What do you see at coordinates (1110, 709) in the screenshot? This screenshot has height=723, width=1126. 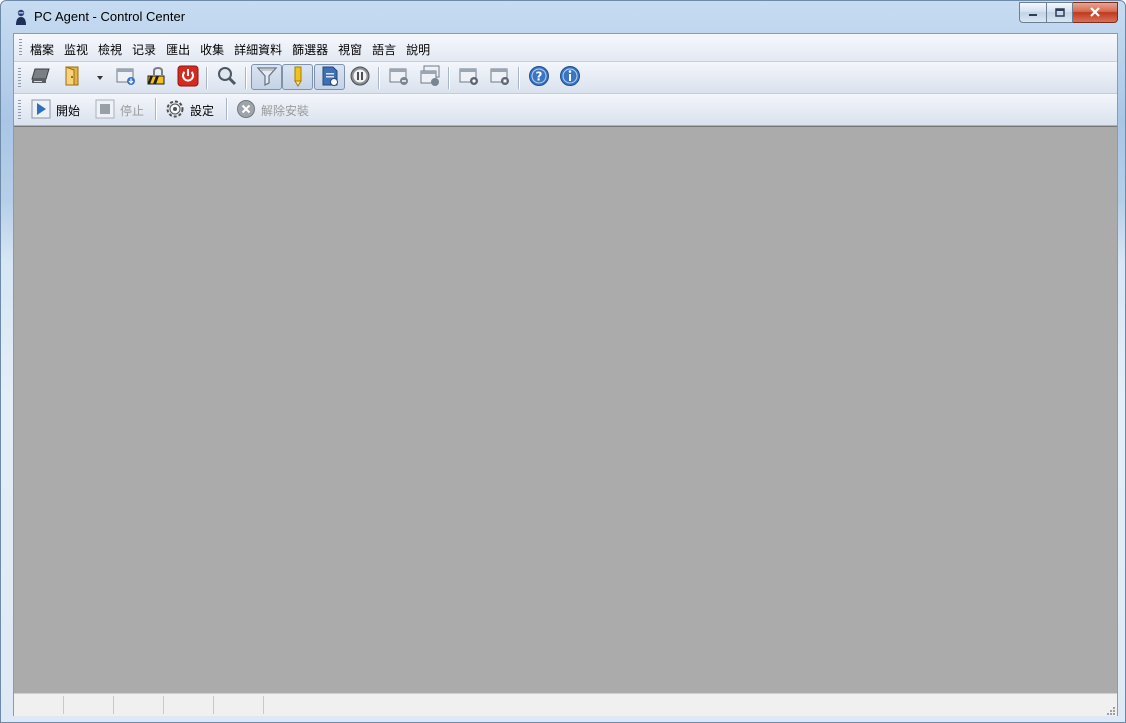 I see `resize-grip-icon` at bounding box center [1110, 709].